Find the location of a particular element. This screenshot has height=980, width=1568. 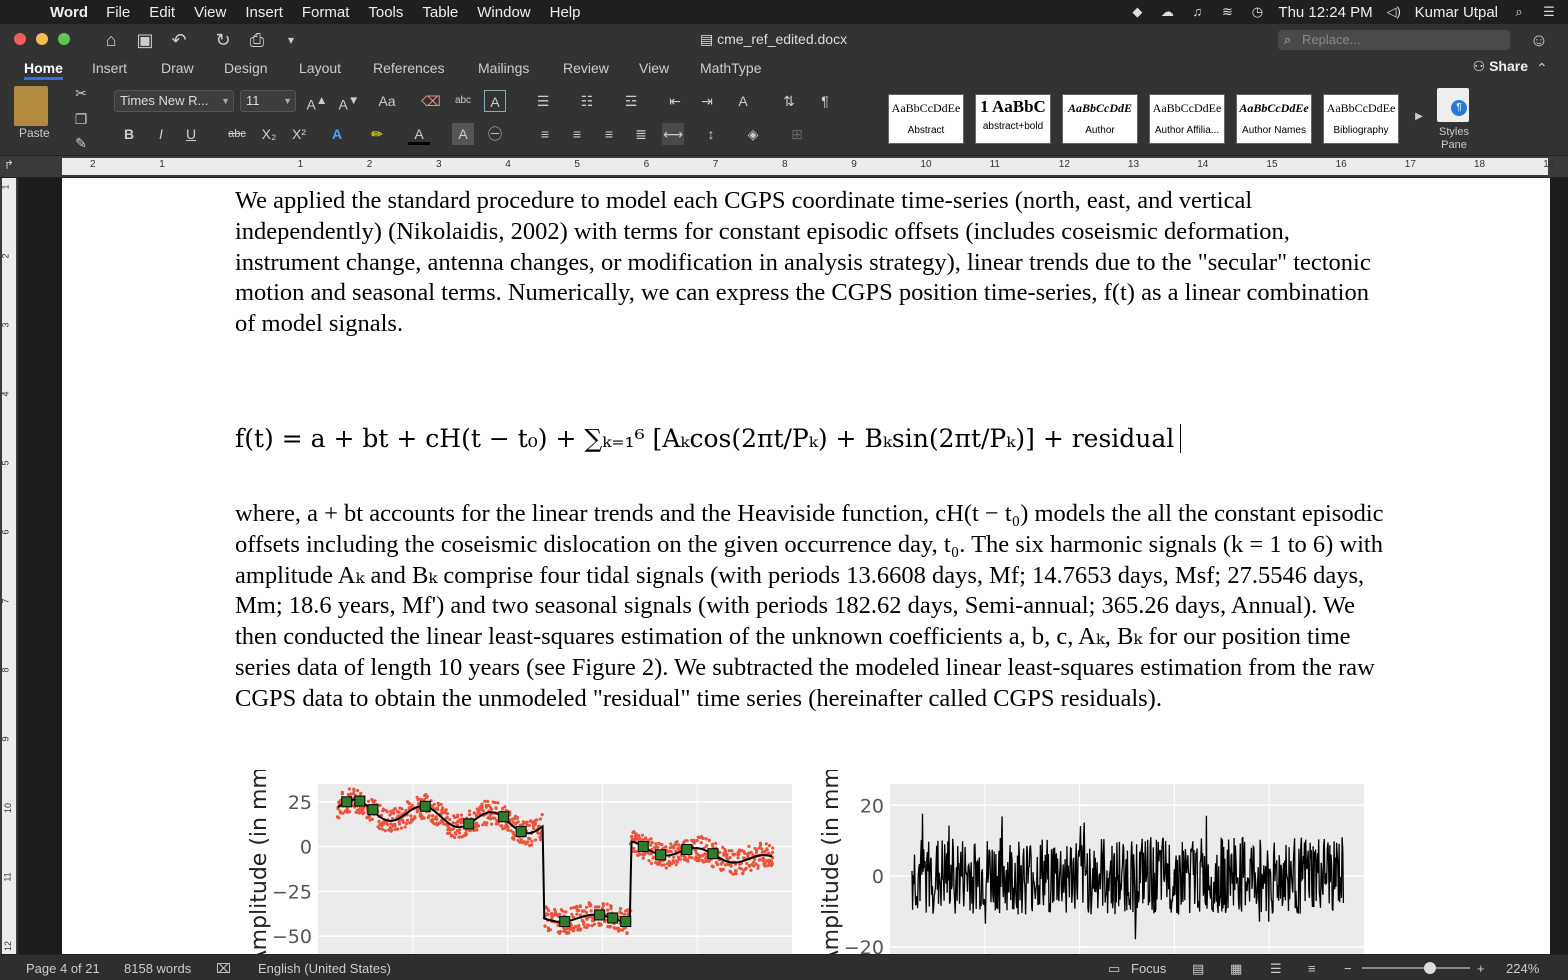

tab-mailings: Mailings is located at coordinates (503, 69).